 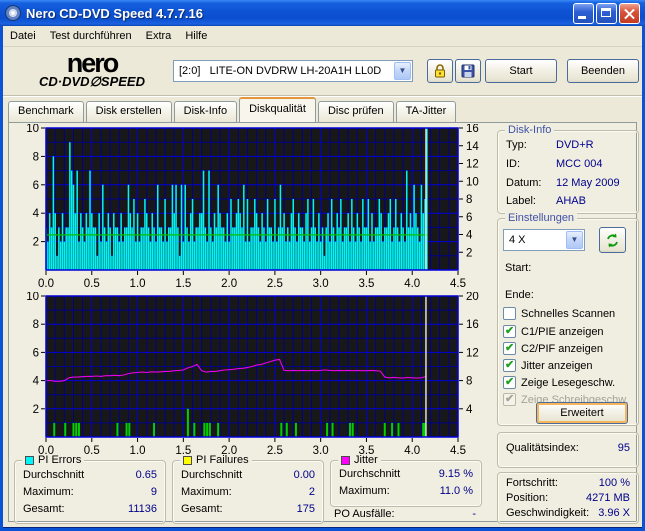 I want to click on maximize-button, so click(x=606, y=13).